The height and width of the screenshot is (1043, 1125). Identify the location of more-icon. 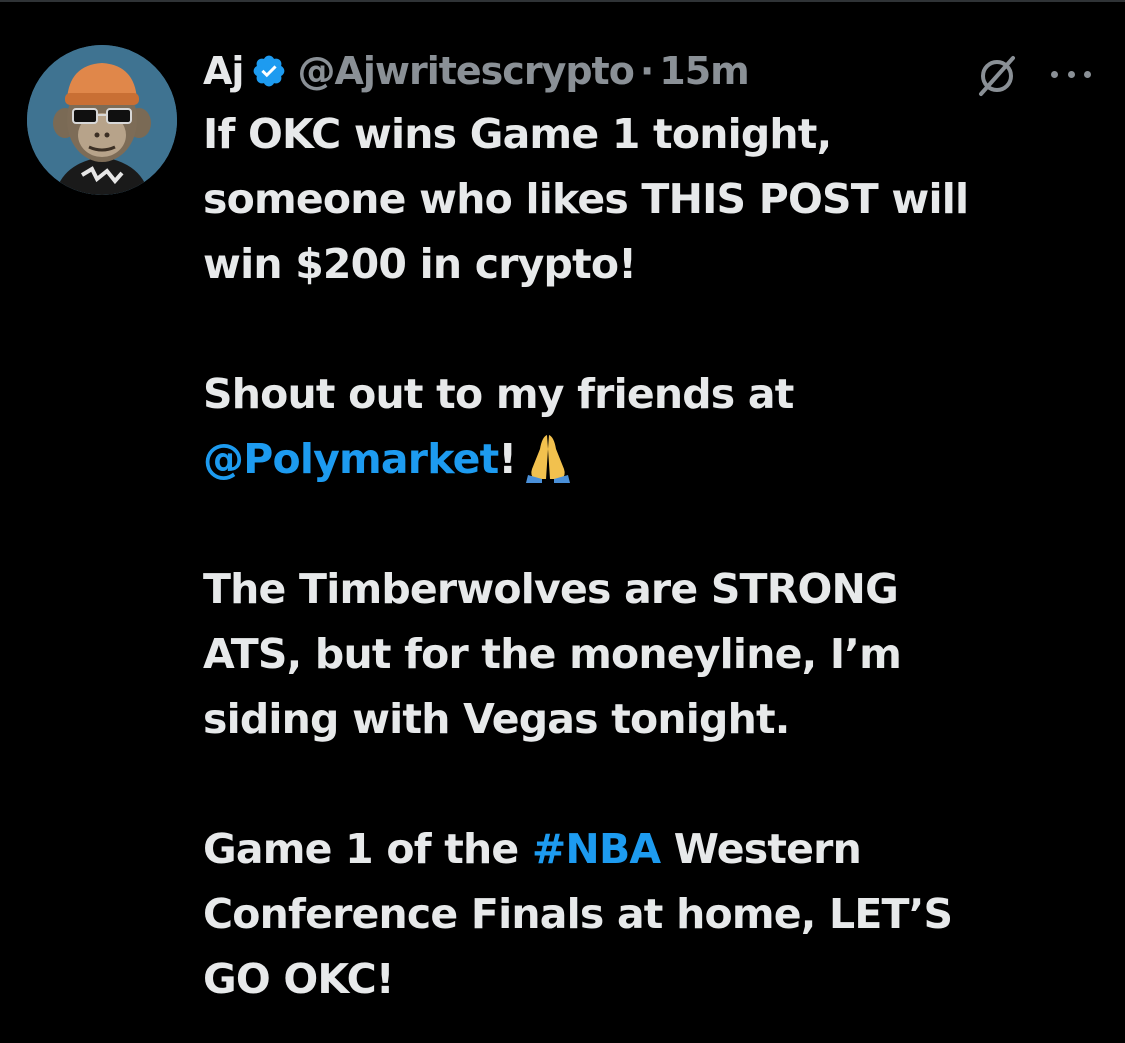
(1071, 74).